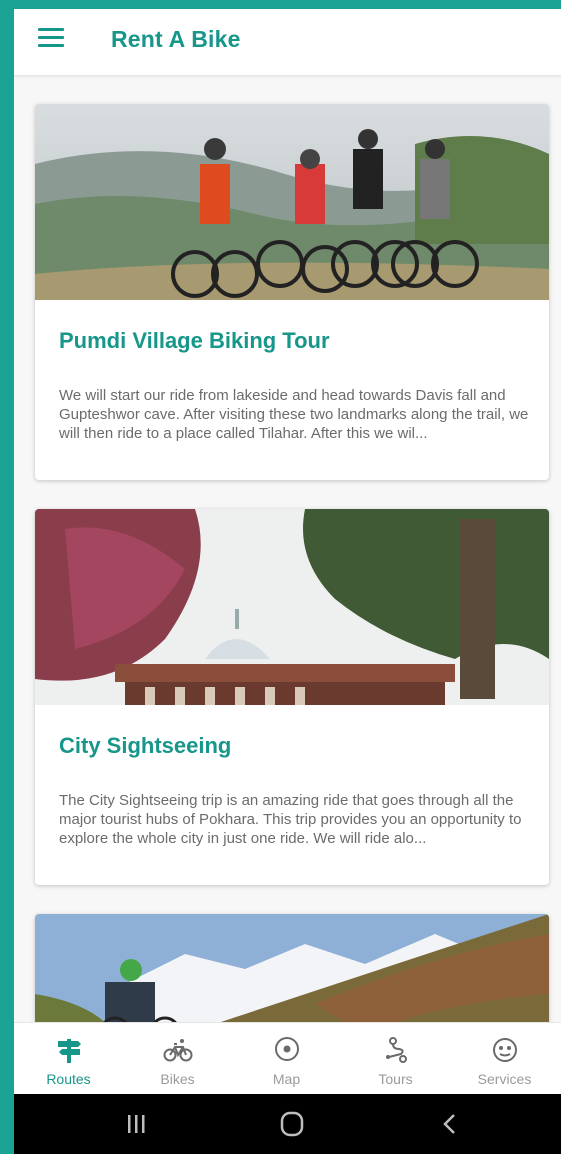 The width and height of the screenshot is (561, 1154). Describe the element at coordinates (177, 1079) in the screenshot. I see `nav-label: Bikes` at that location.